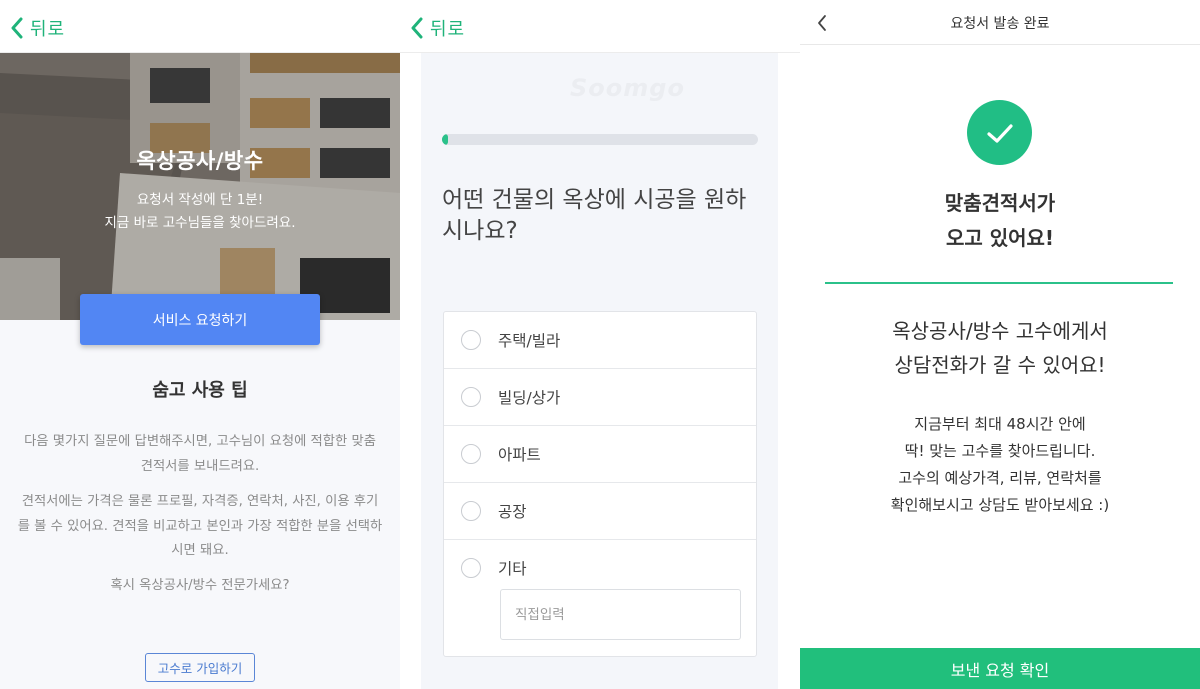  What do you see at coordinates (594, 215) in the screenshot?
I see `question-text: 어떤 건물의 옥상에 시공을 원하시나요?` at bounding box center [594, 215].